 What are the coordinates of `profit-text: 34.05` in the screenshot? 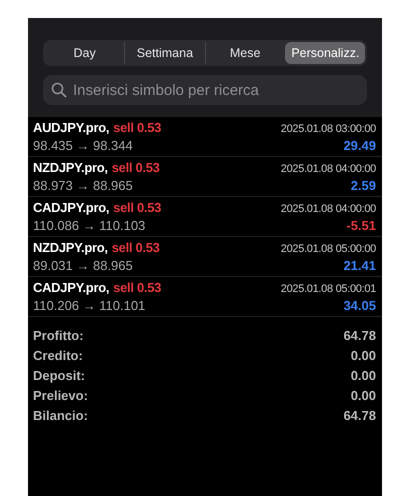 It's located at (359, 305).